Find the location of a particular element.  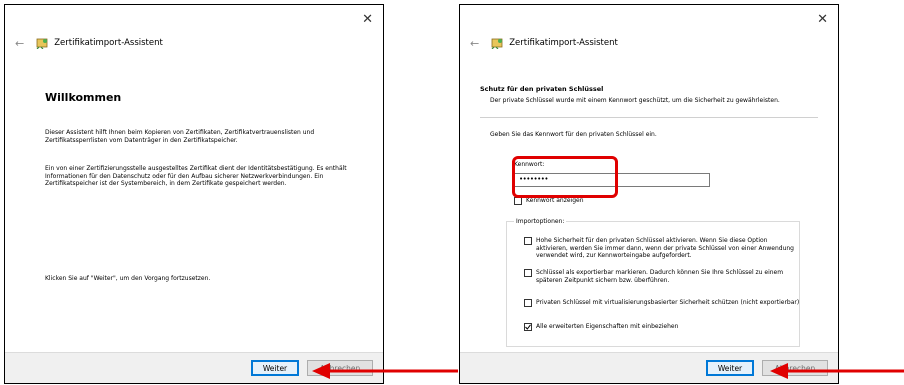

welcome-heading: Willkommen is located at coordinates (83, 97).